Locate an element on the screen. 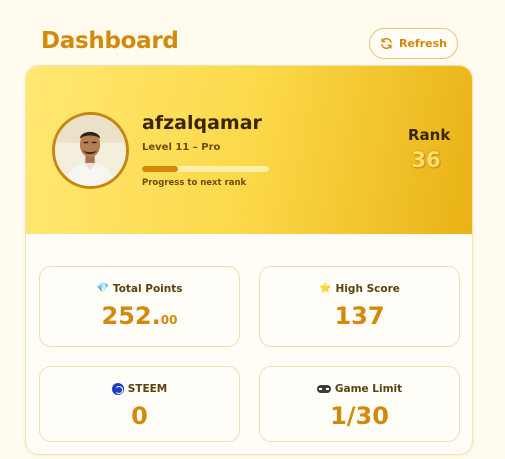 The width and height of the screenshot is (505, 459). rank-value: 36 is located at coordinates (426, 160).